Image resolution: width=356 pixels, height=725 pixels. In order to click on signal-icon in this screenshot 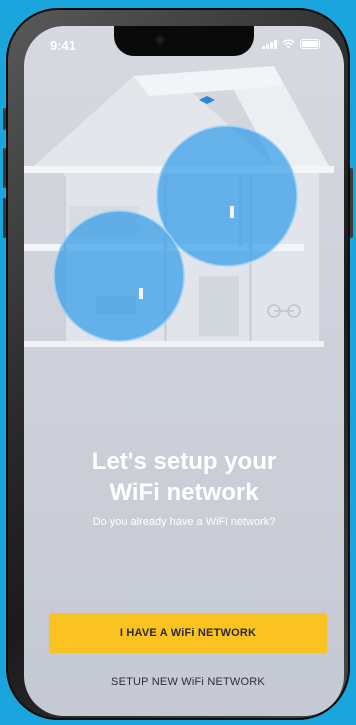, I will do `click(269, 44)`.